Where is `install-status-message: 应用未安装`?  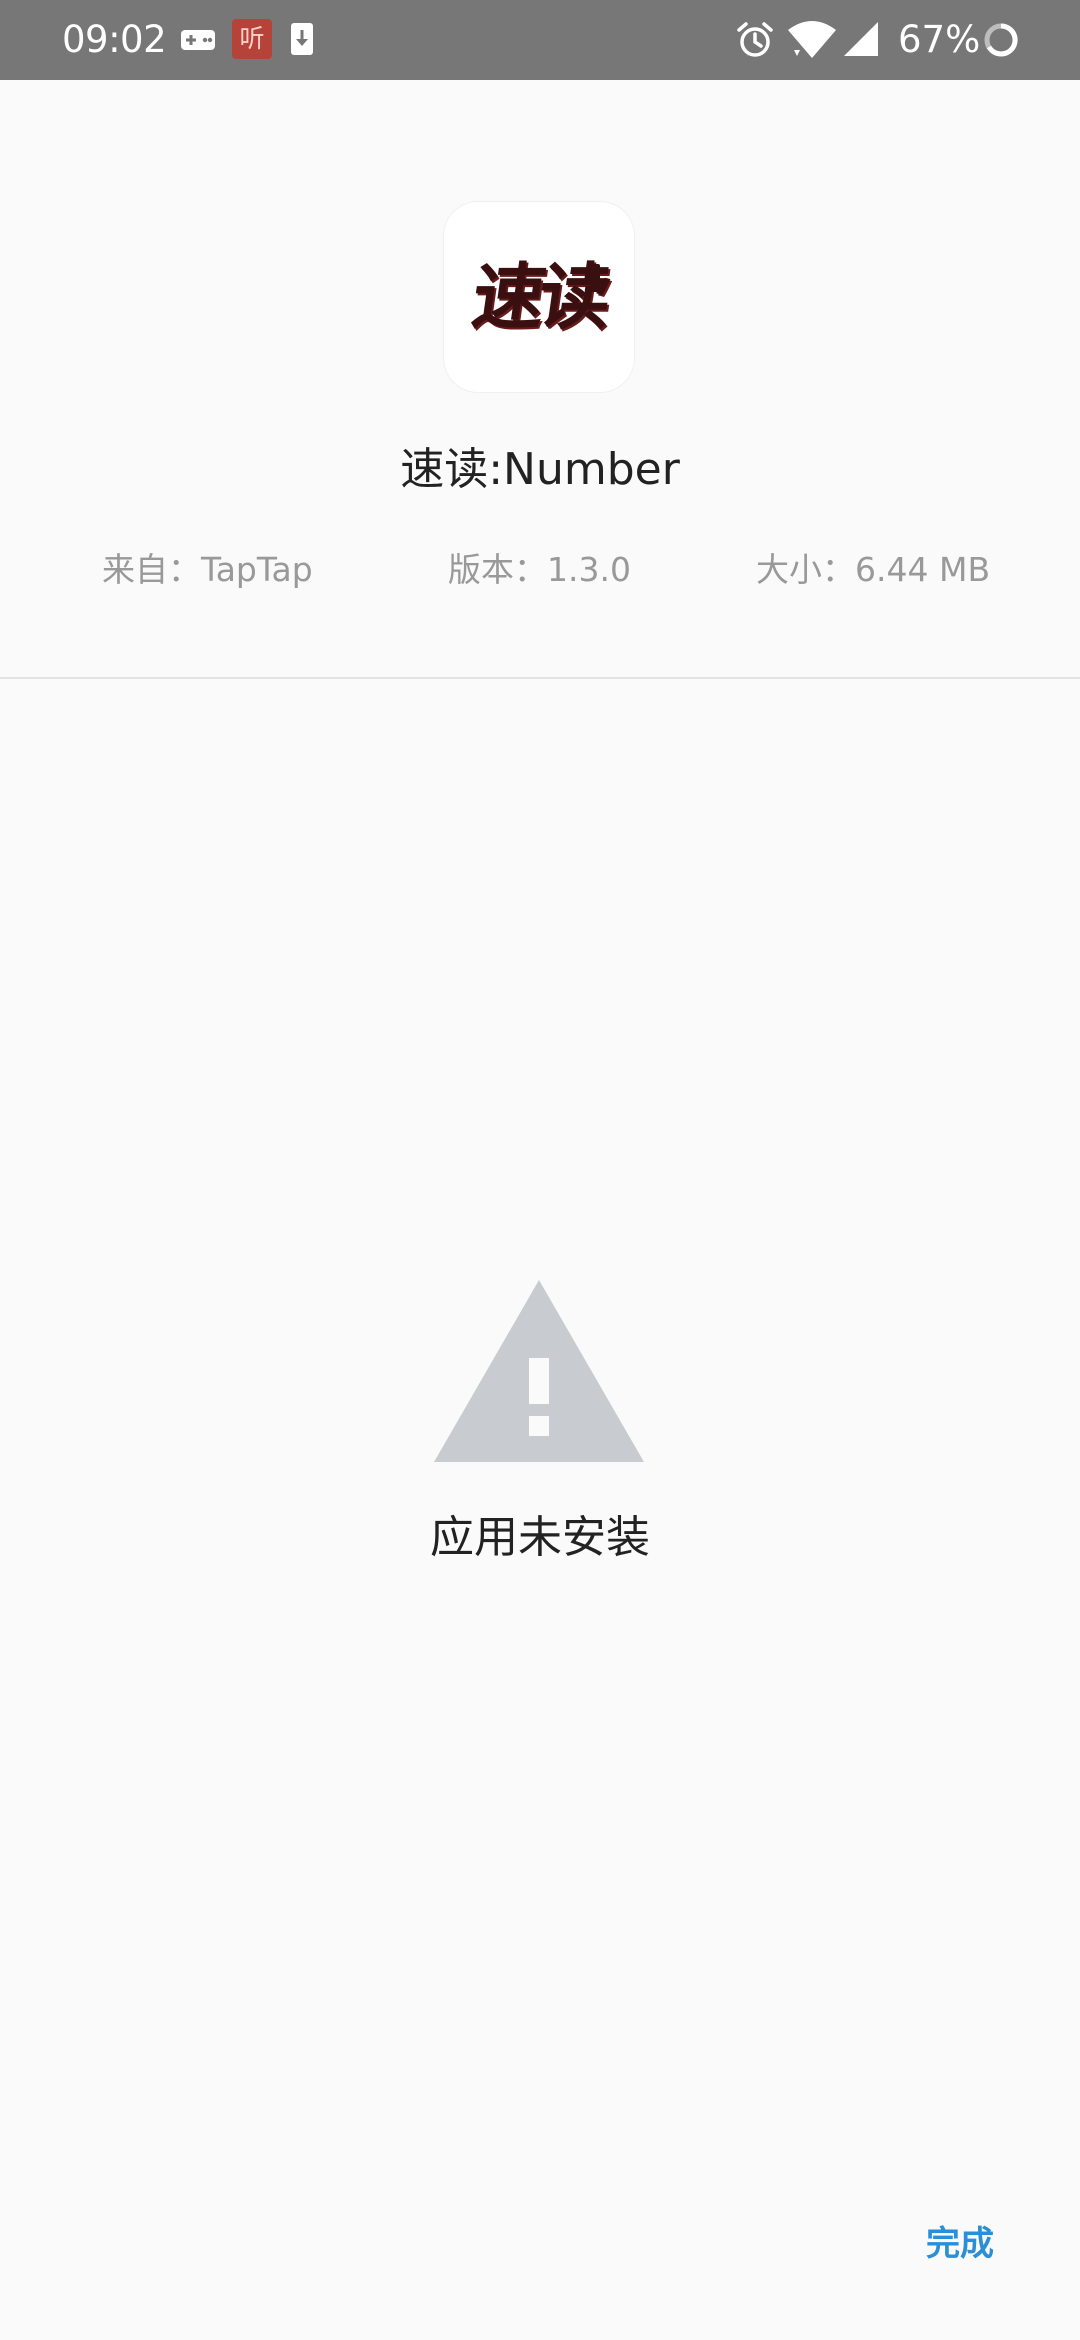
install-status-message: 应用未安装 is located at coordinates (540, 1537).